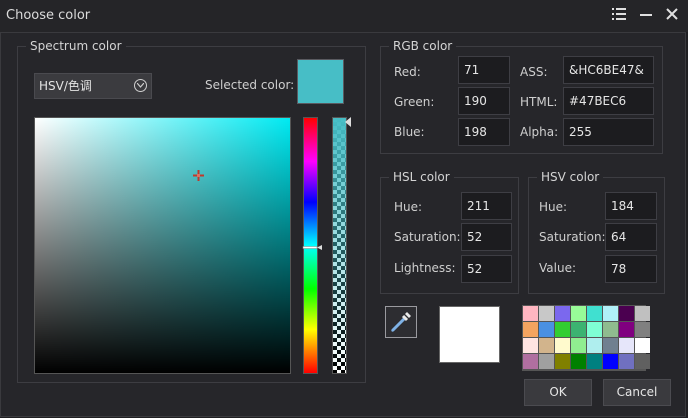  I want to click on hsv-value-label: Value:, so click(557, 268).